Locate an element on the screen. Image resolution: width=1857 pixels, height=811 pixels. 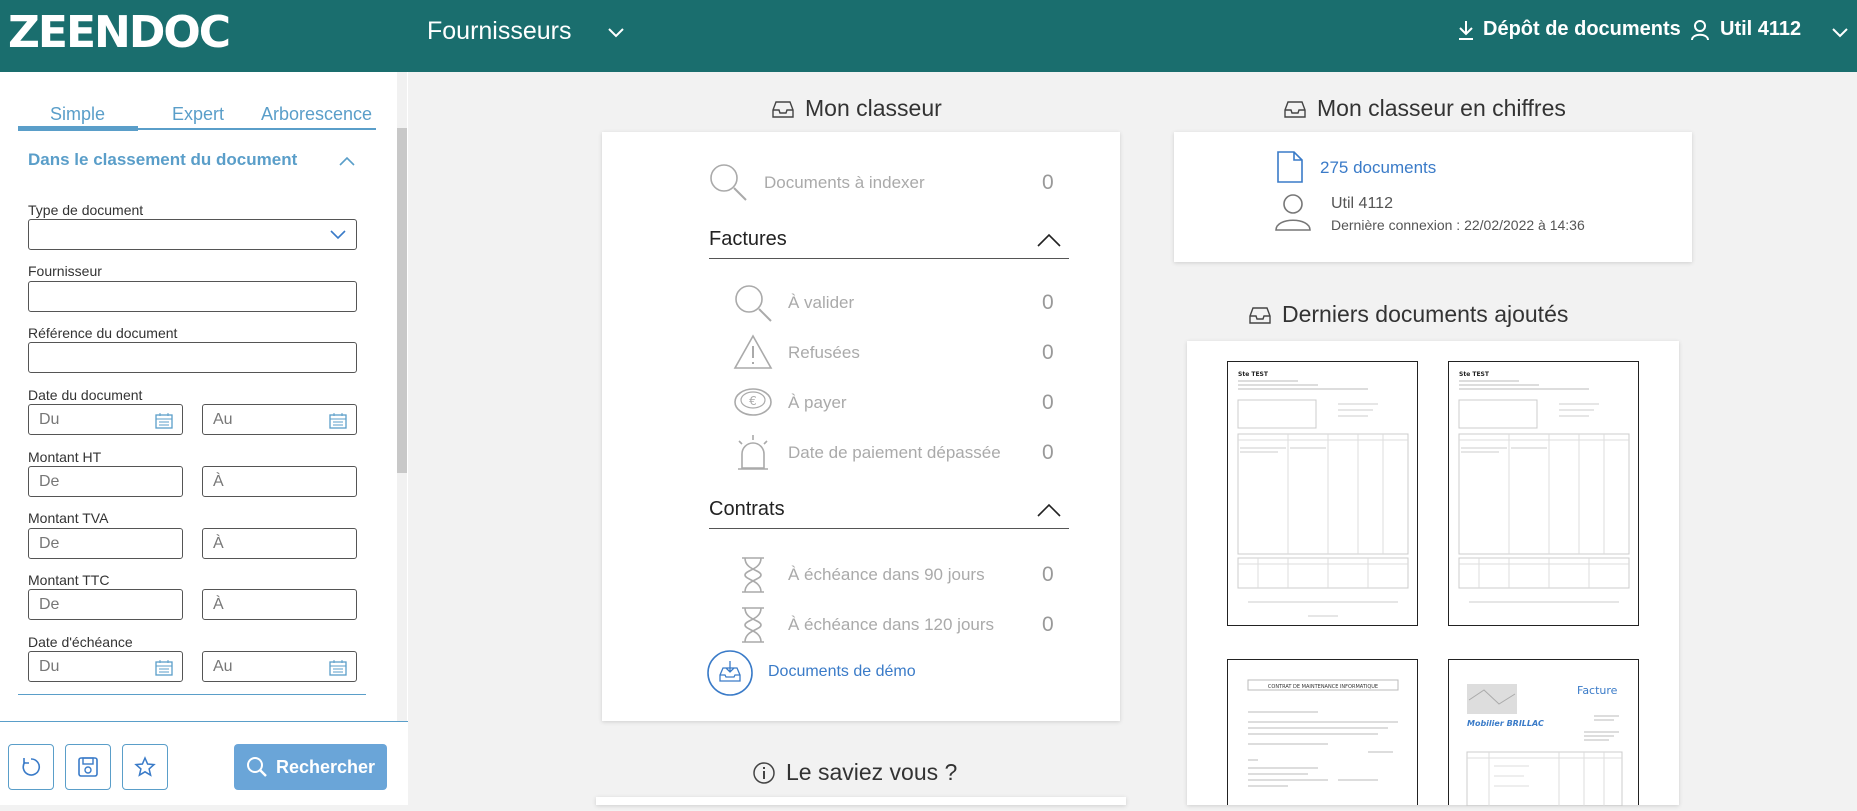
zeendoc-logo: ZEENDOC is located at coordinates (119, 33).